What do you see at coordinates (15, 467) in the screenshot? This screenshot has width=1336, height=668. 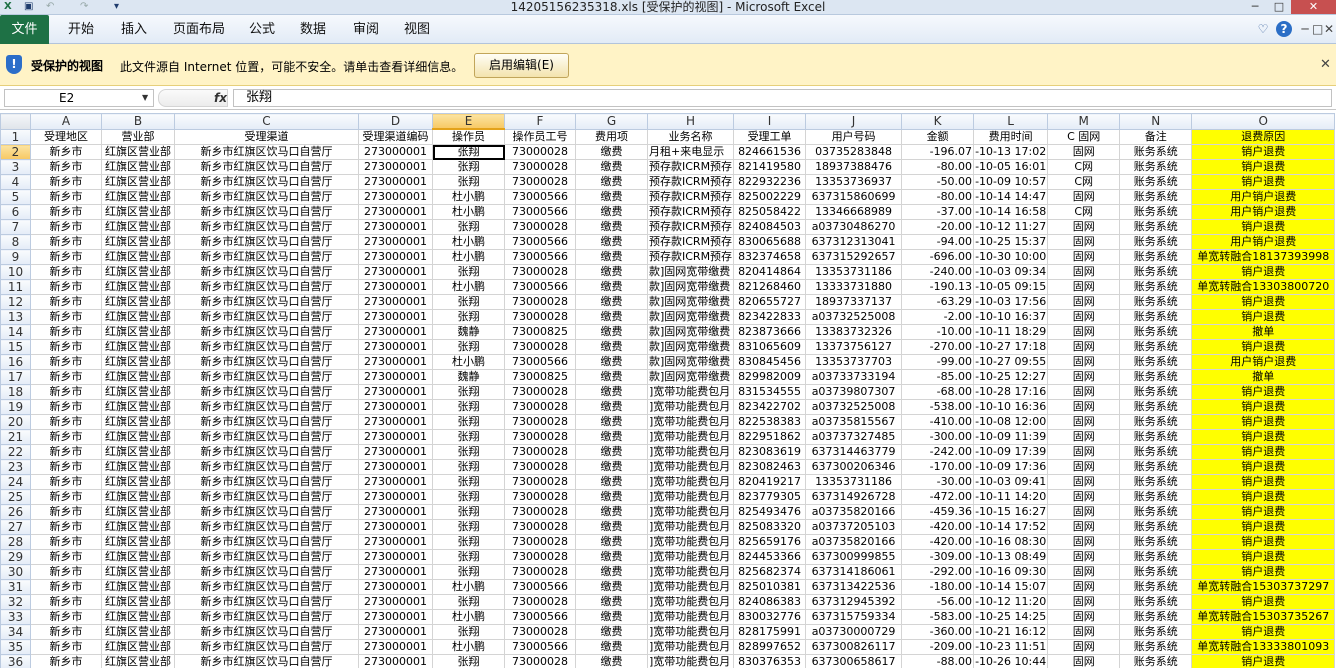 I see `row-header: 23` at bounding box center [15, 467].